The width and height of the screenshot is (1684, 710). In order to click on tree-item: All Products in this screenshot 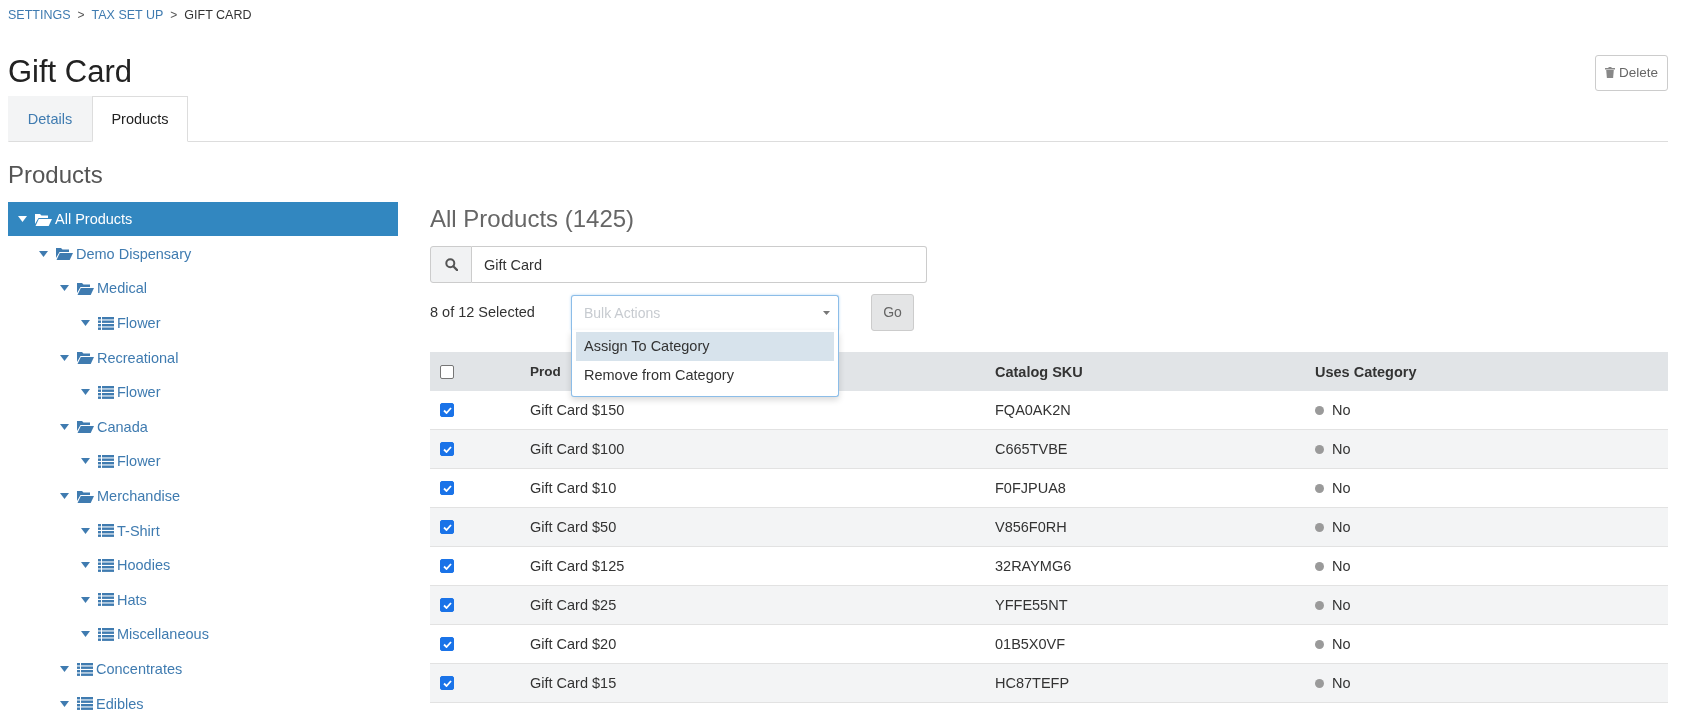, I will do `click(203, 219)`.